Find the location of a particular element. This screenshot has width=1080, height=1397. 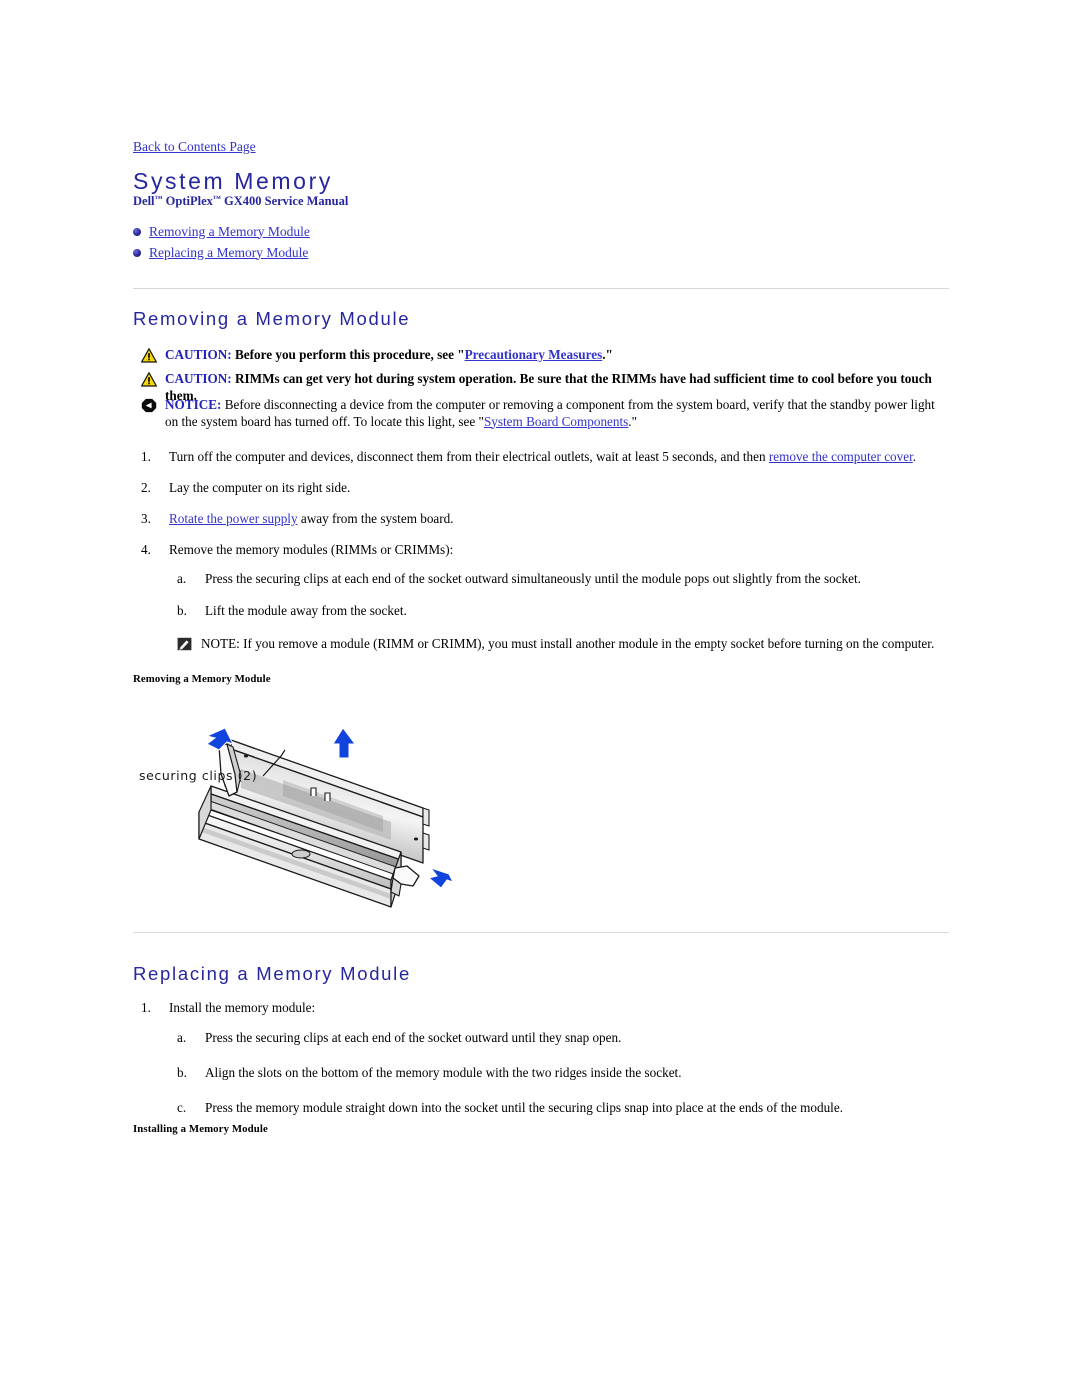

page-title: System Memory is located at coordinates (233, 181).